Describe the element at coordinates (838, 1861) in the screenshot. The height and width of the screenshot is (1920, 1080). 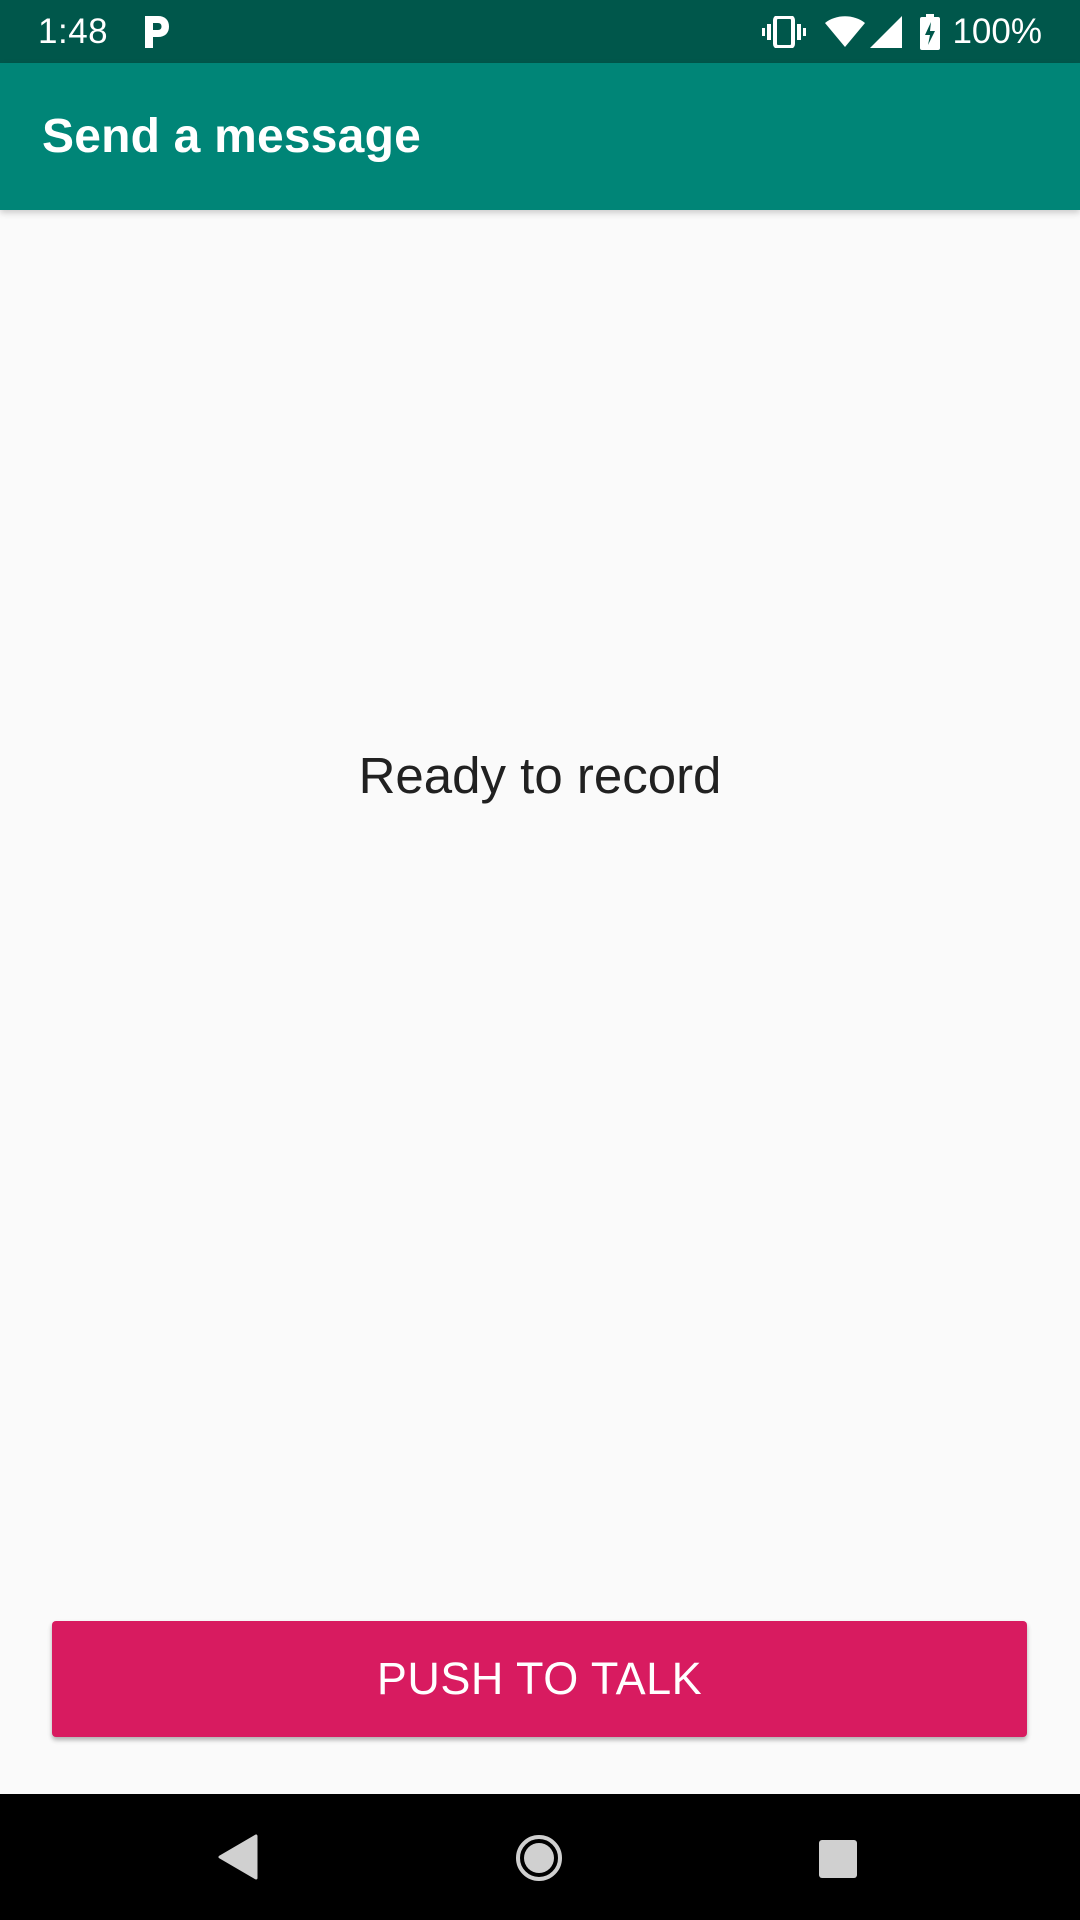
I see `recents-icon` at that location.